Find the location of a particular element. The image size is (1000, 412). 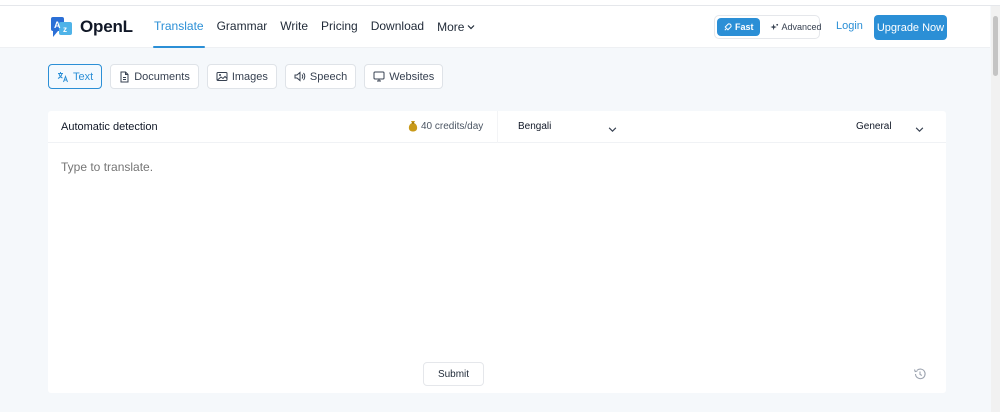

credits-badge: 40 credits/day is located at coordinates (445, 126).